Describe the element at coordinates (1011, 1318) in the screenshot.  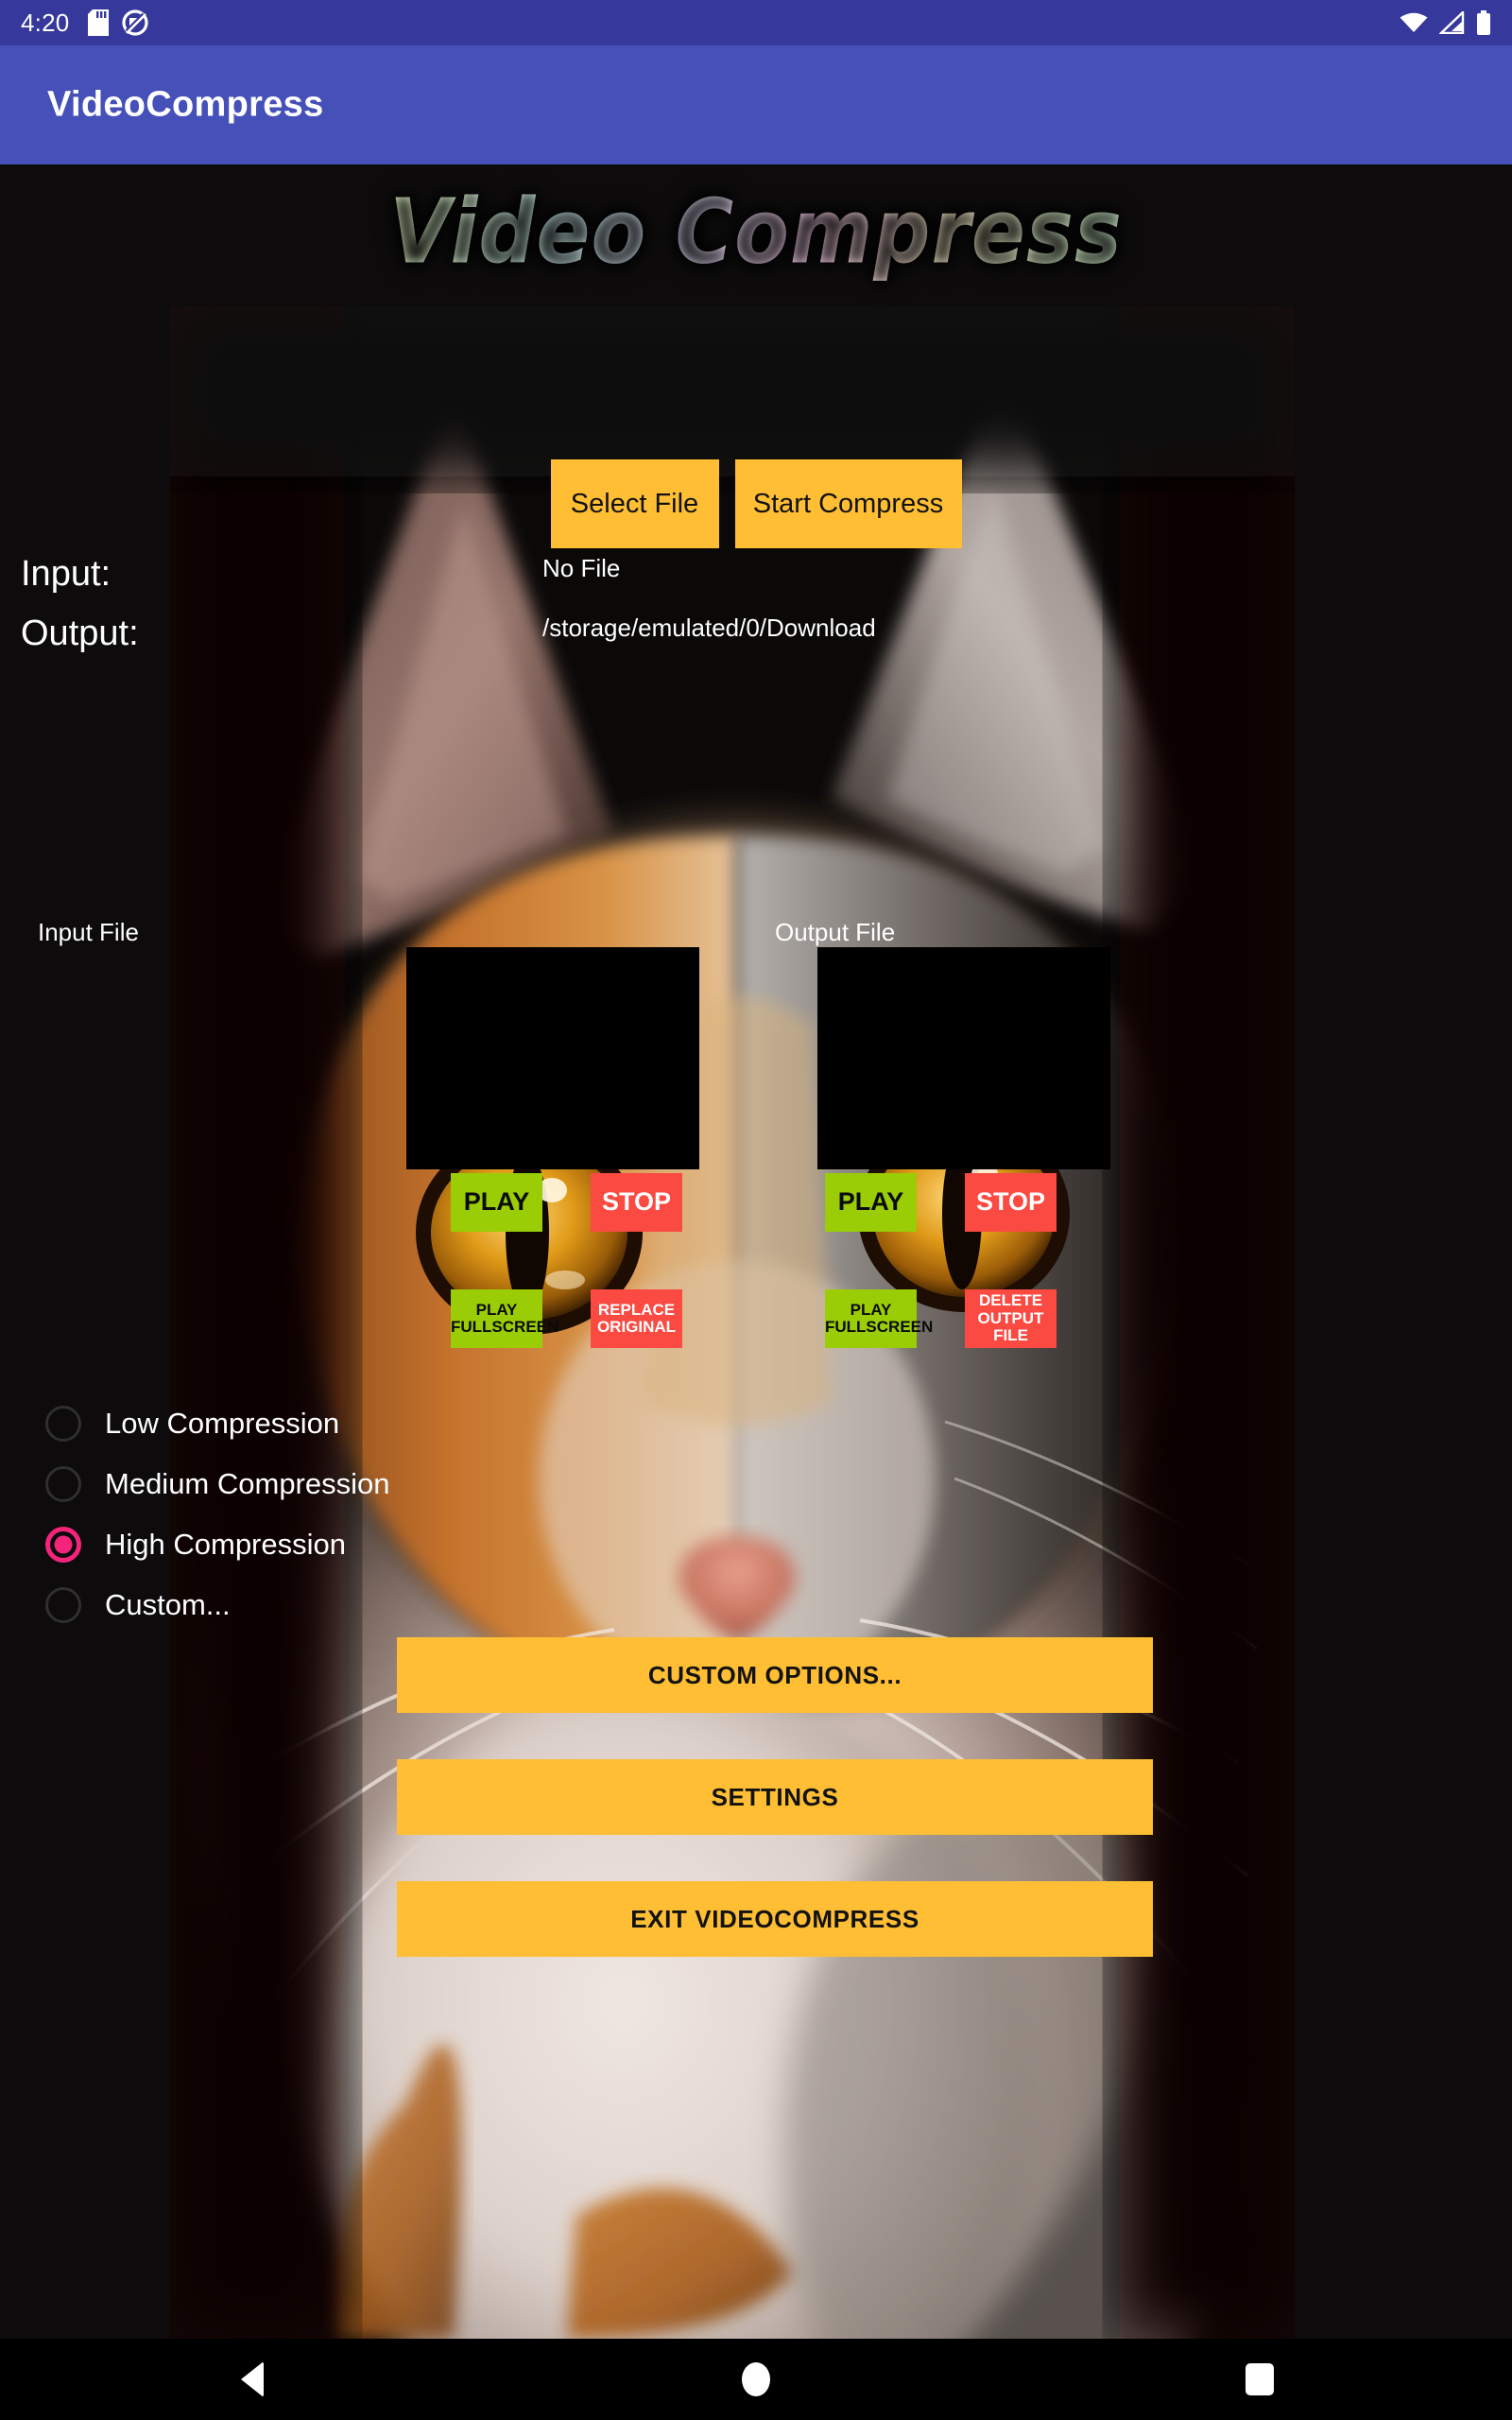
I see `delete-output-file-button: DELETE OUTPUT FILE` at that location.